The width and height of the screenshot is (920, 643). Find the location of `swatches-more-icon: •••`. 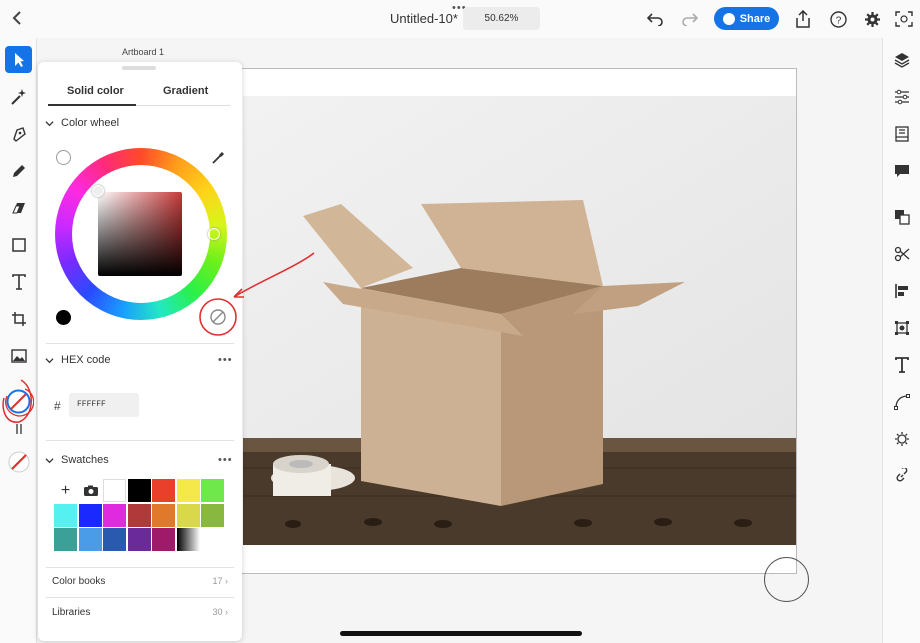

swatches-more-icon: ••• is located at coordinates (225, 460).